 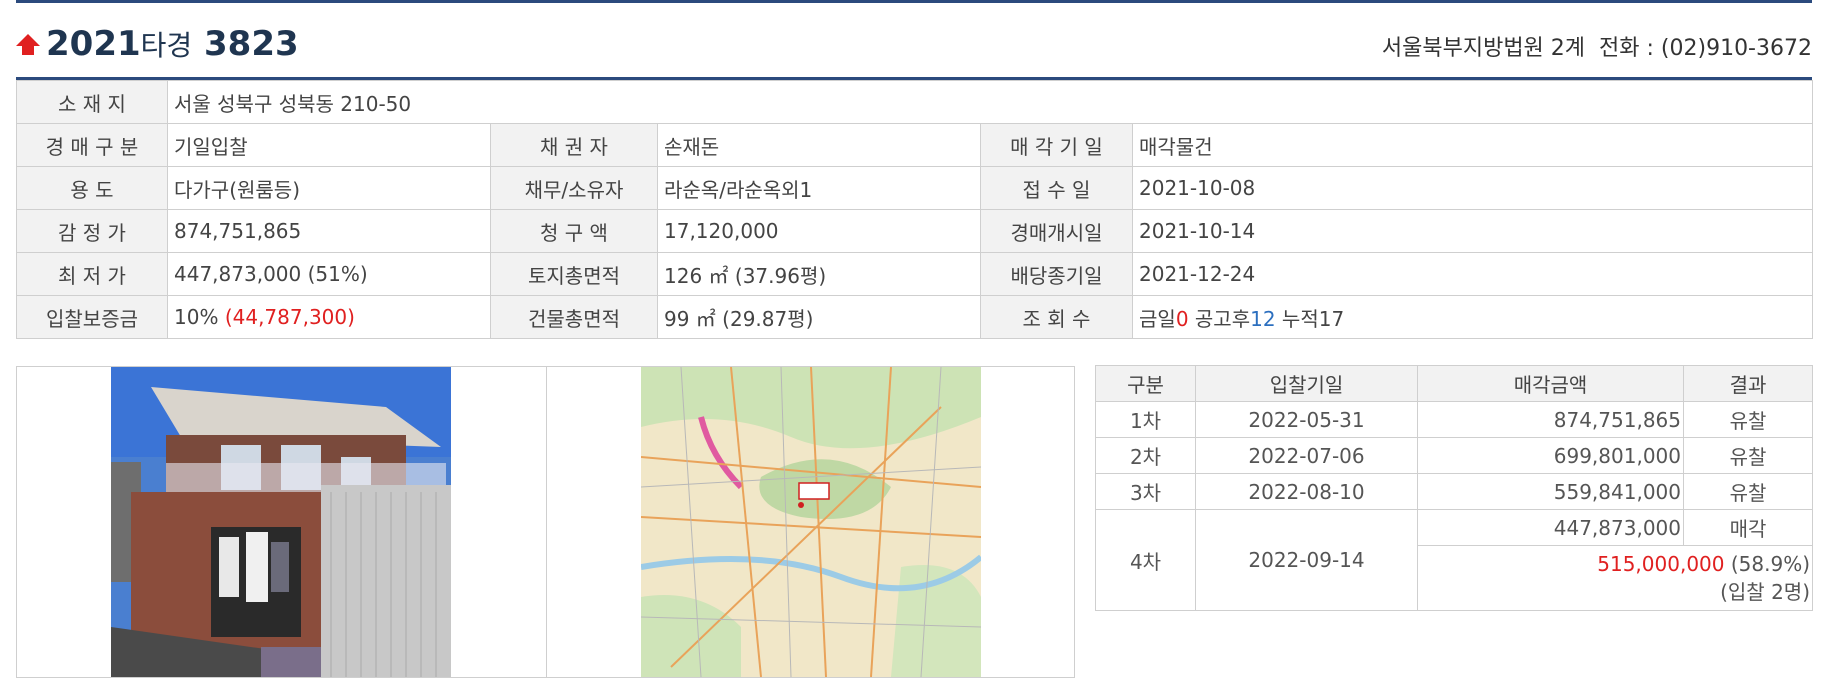 I want to click on location-value: 서울 성북구 성북동 210-50, so click(x=990, y=102).